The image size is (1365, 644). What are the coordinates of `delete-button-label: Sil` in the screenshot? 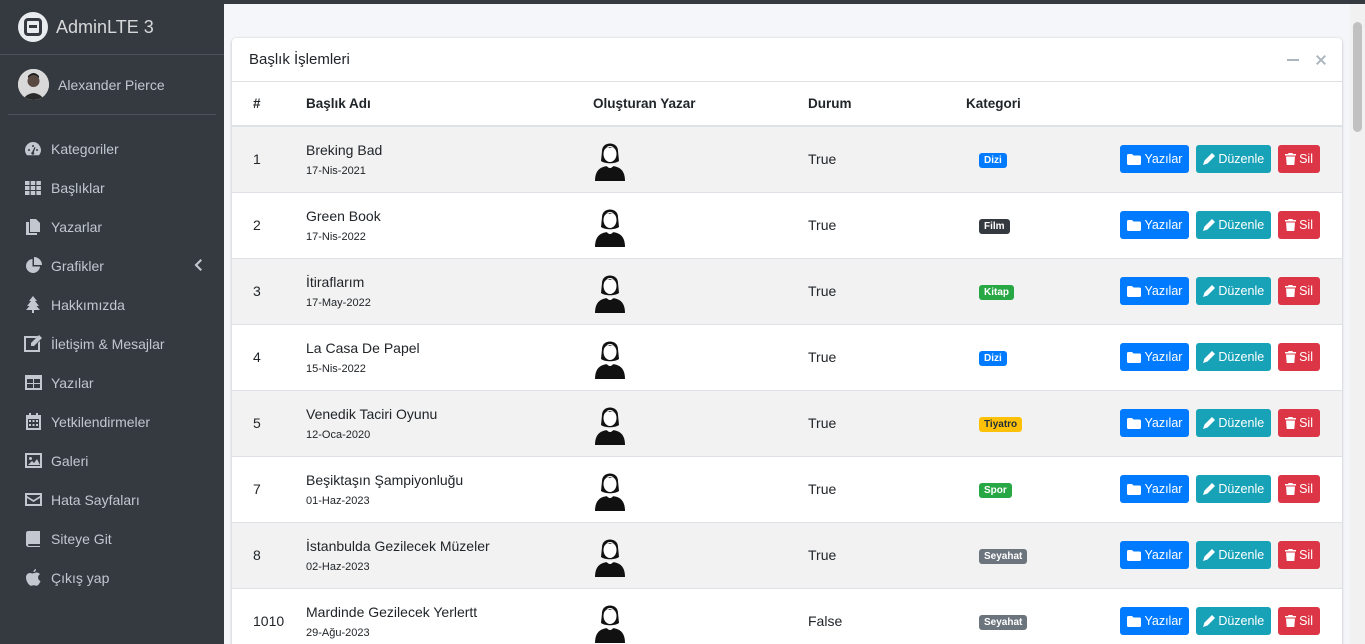 It's located at (1306, 225).